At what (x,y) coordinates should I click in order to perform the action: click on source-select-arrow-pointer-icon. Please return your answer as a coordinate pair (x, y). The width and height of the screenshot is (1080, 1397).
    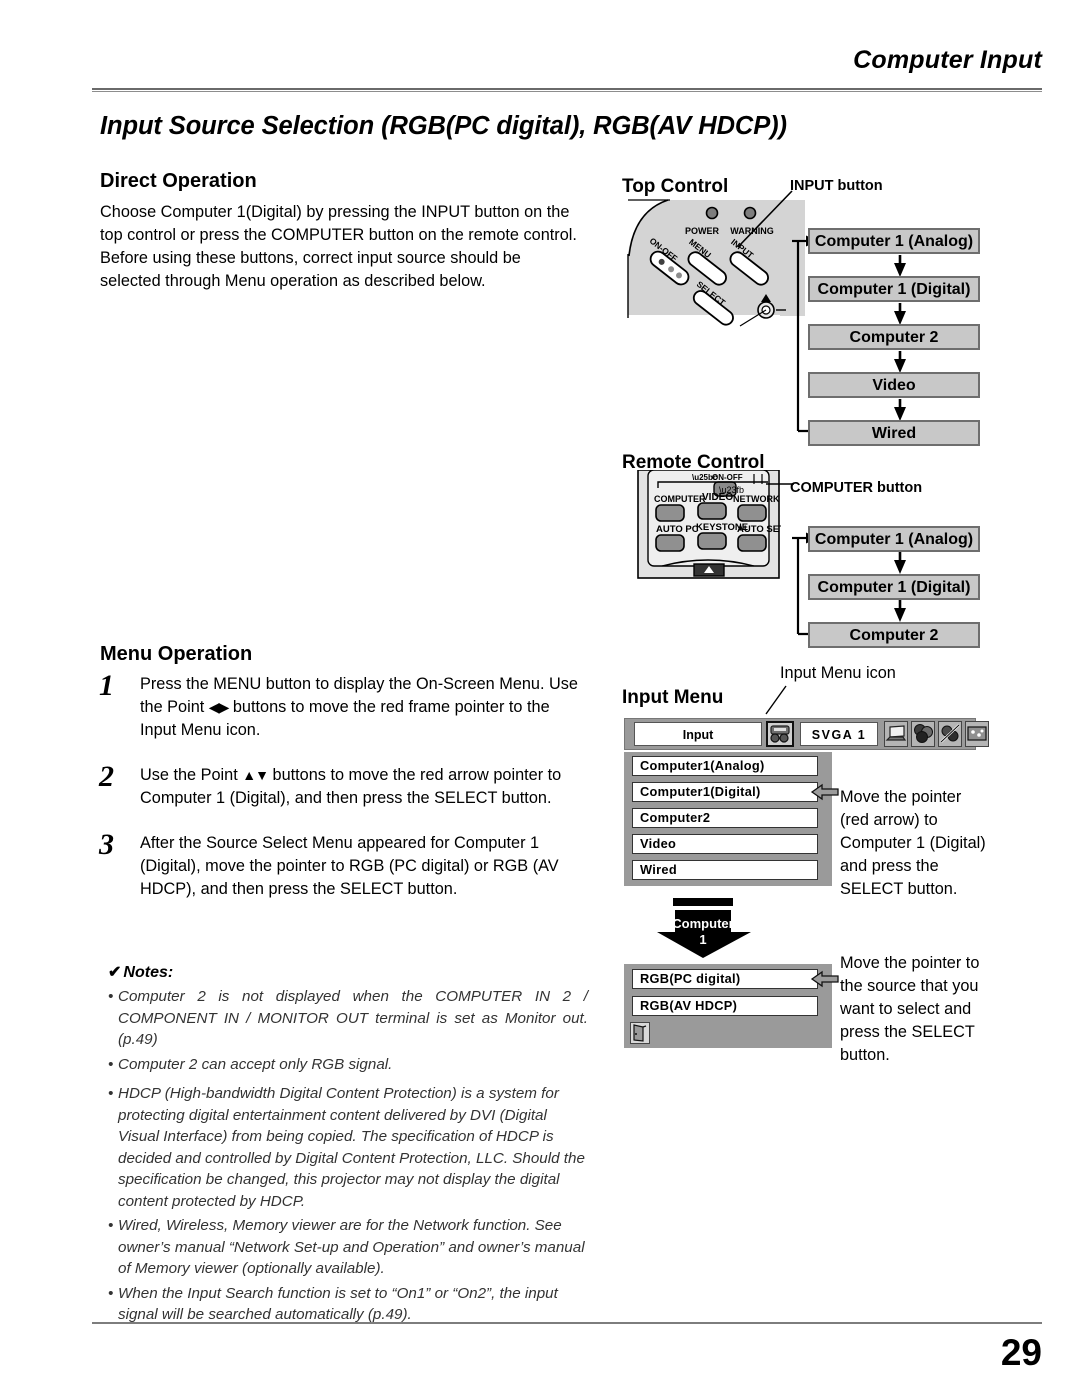
    Looking at the image, I should click on (824, 979).